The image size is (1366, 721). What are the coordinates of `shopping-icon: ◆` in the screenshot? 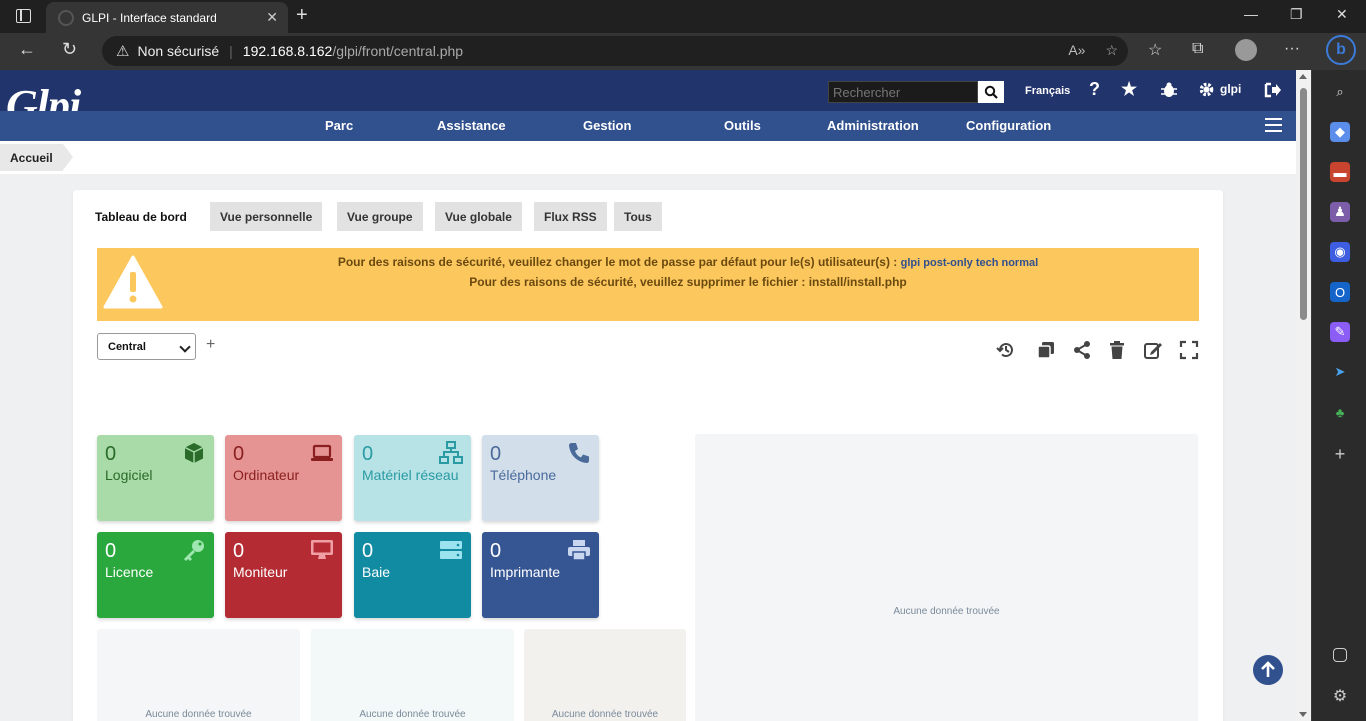 It's located at (1340, 132).